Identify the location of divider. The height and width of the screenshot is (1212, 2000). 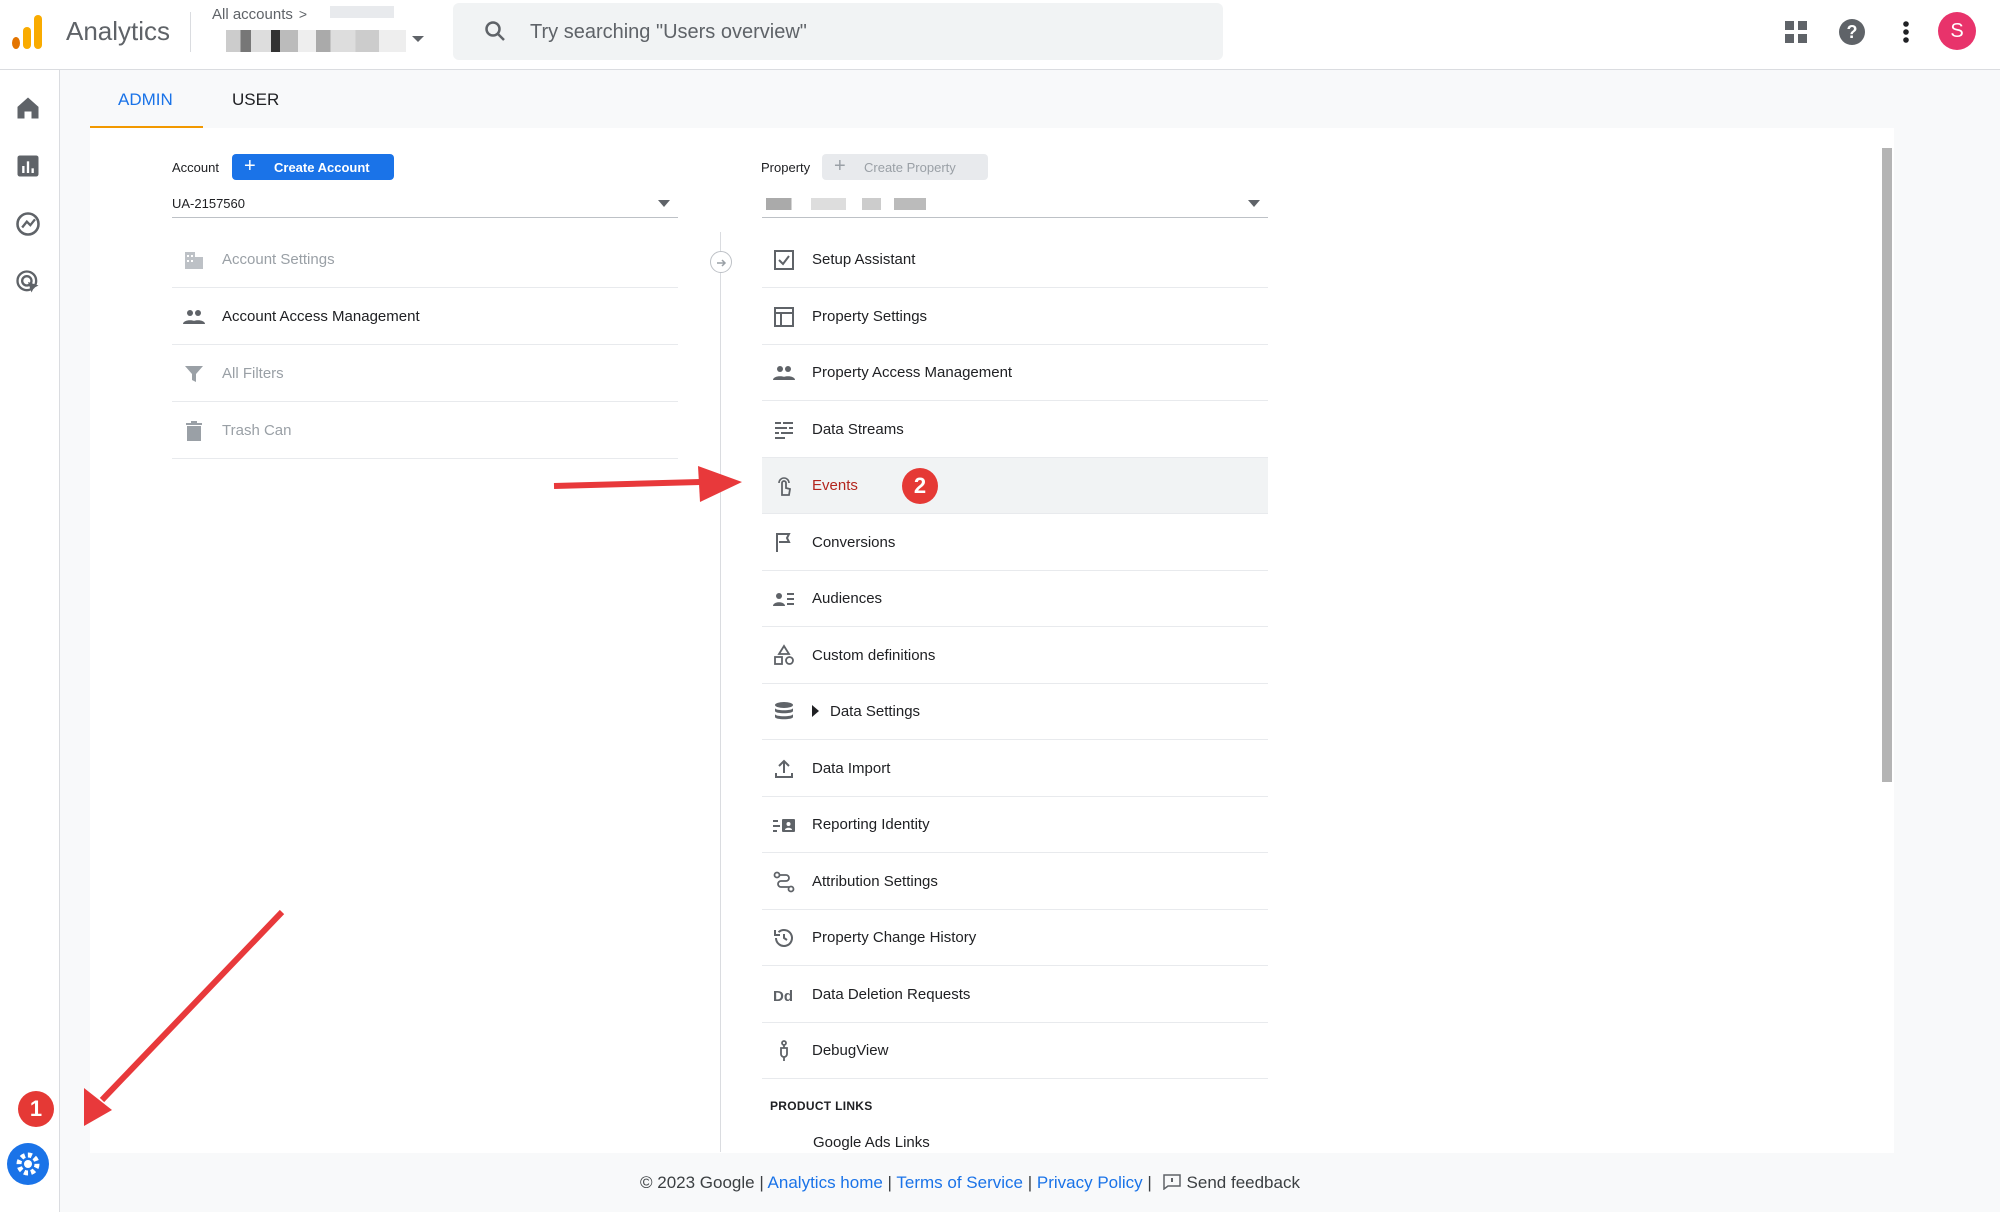
(190, 32).